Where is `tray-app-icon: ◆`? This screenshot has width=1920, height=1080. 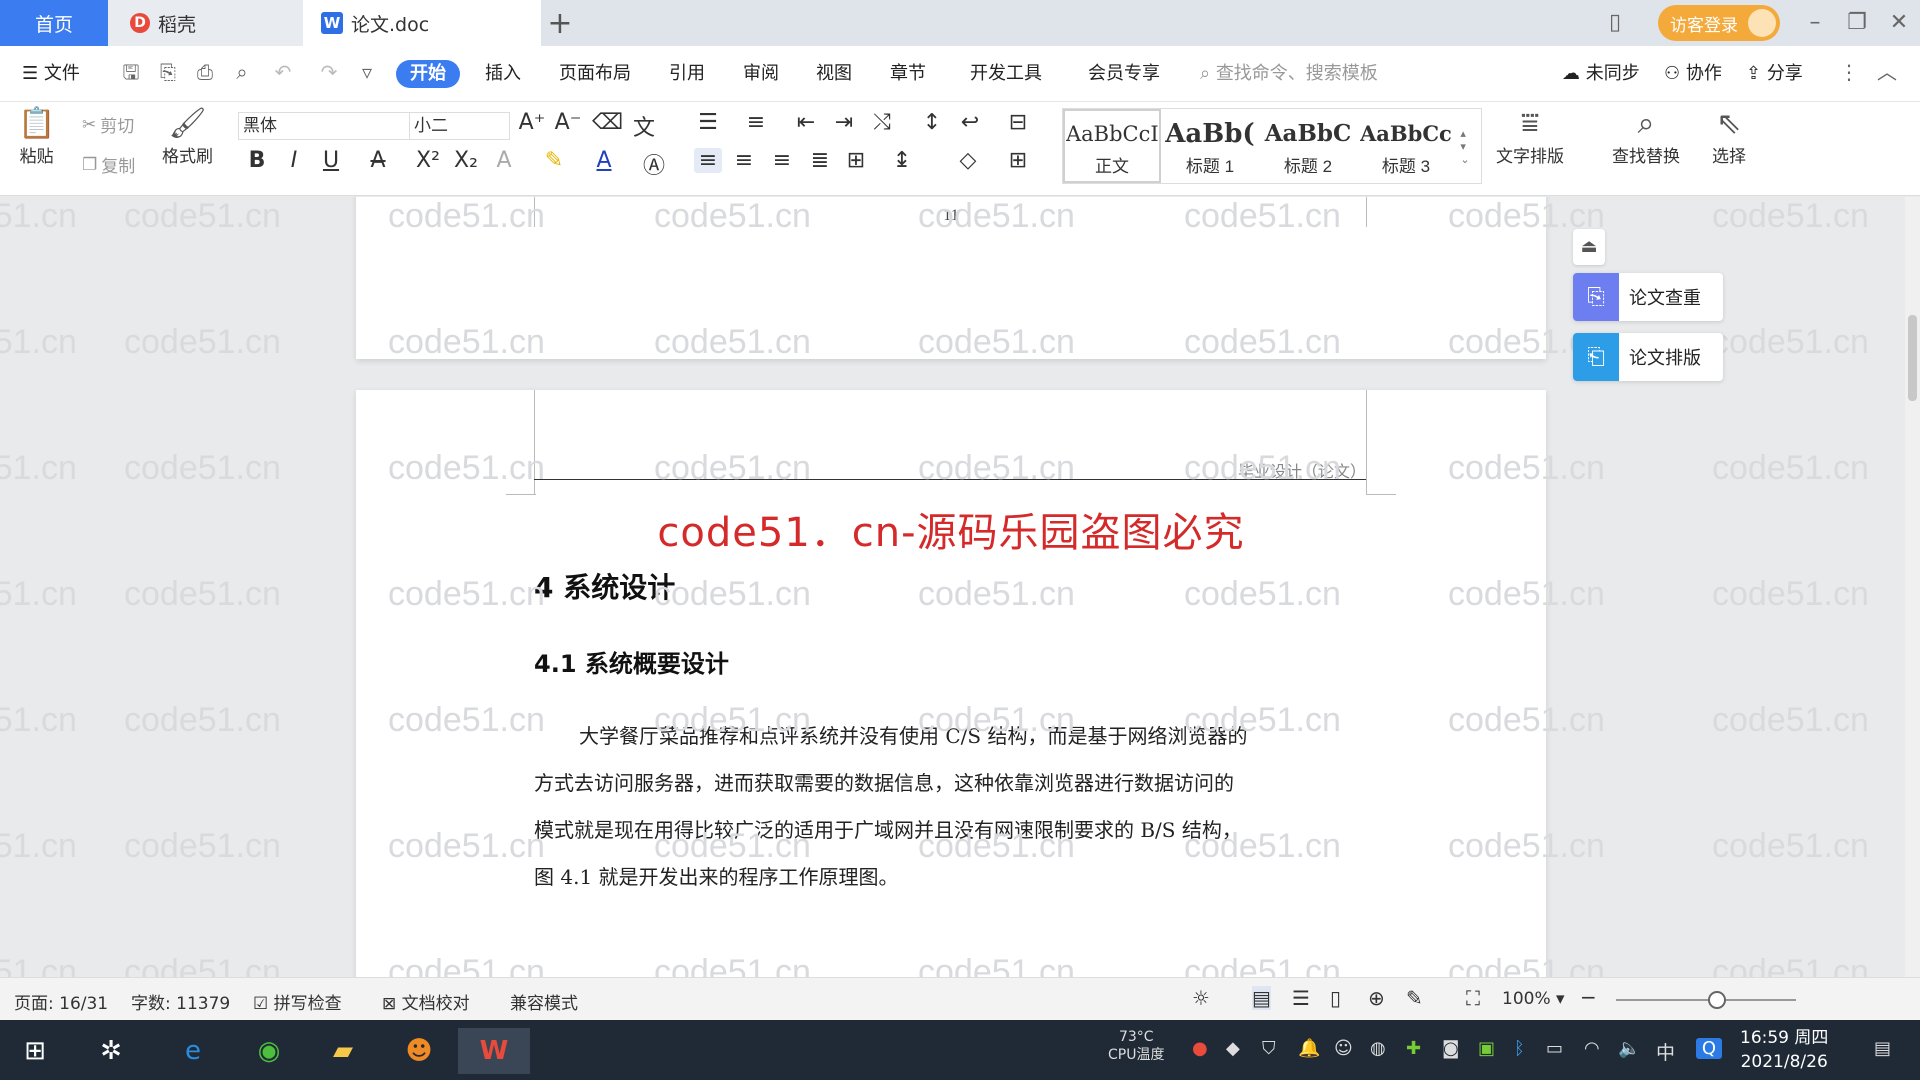 tray-app-icon: ◆ is located at coordinates (1233, 1048).